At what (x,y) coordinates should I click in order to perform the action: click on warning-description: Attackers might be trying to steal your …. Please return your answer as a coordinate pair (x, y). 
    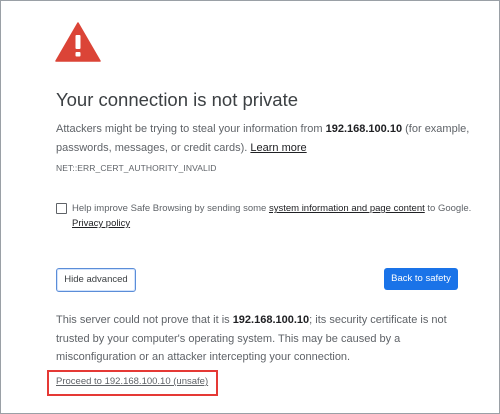
    Looking at the image, I should click on (266, 139).